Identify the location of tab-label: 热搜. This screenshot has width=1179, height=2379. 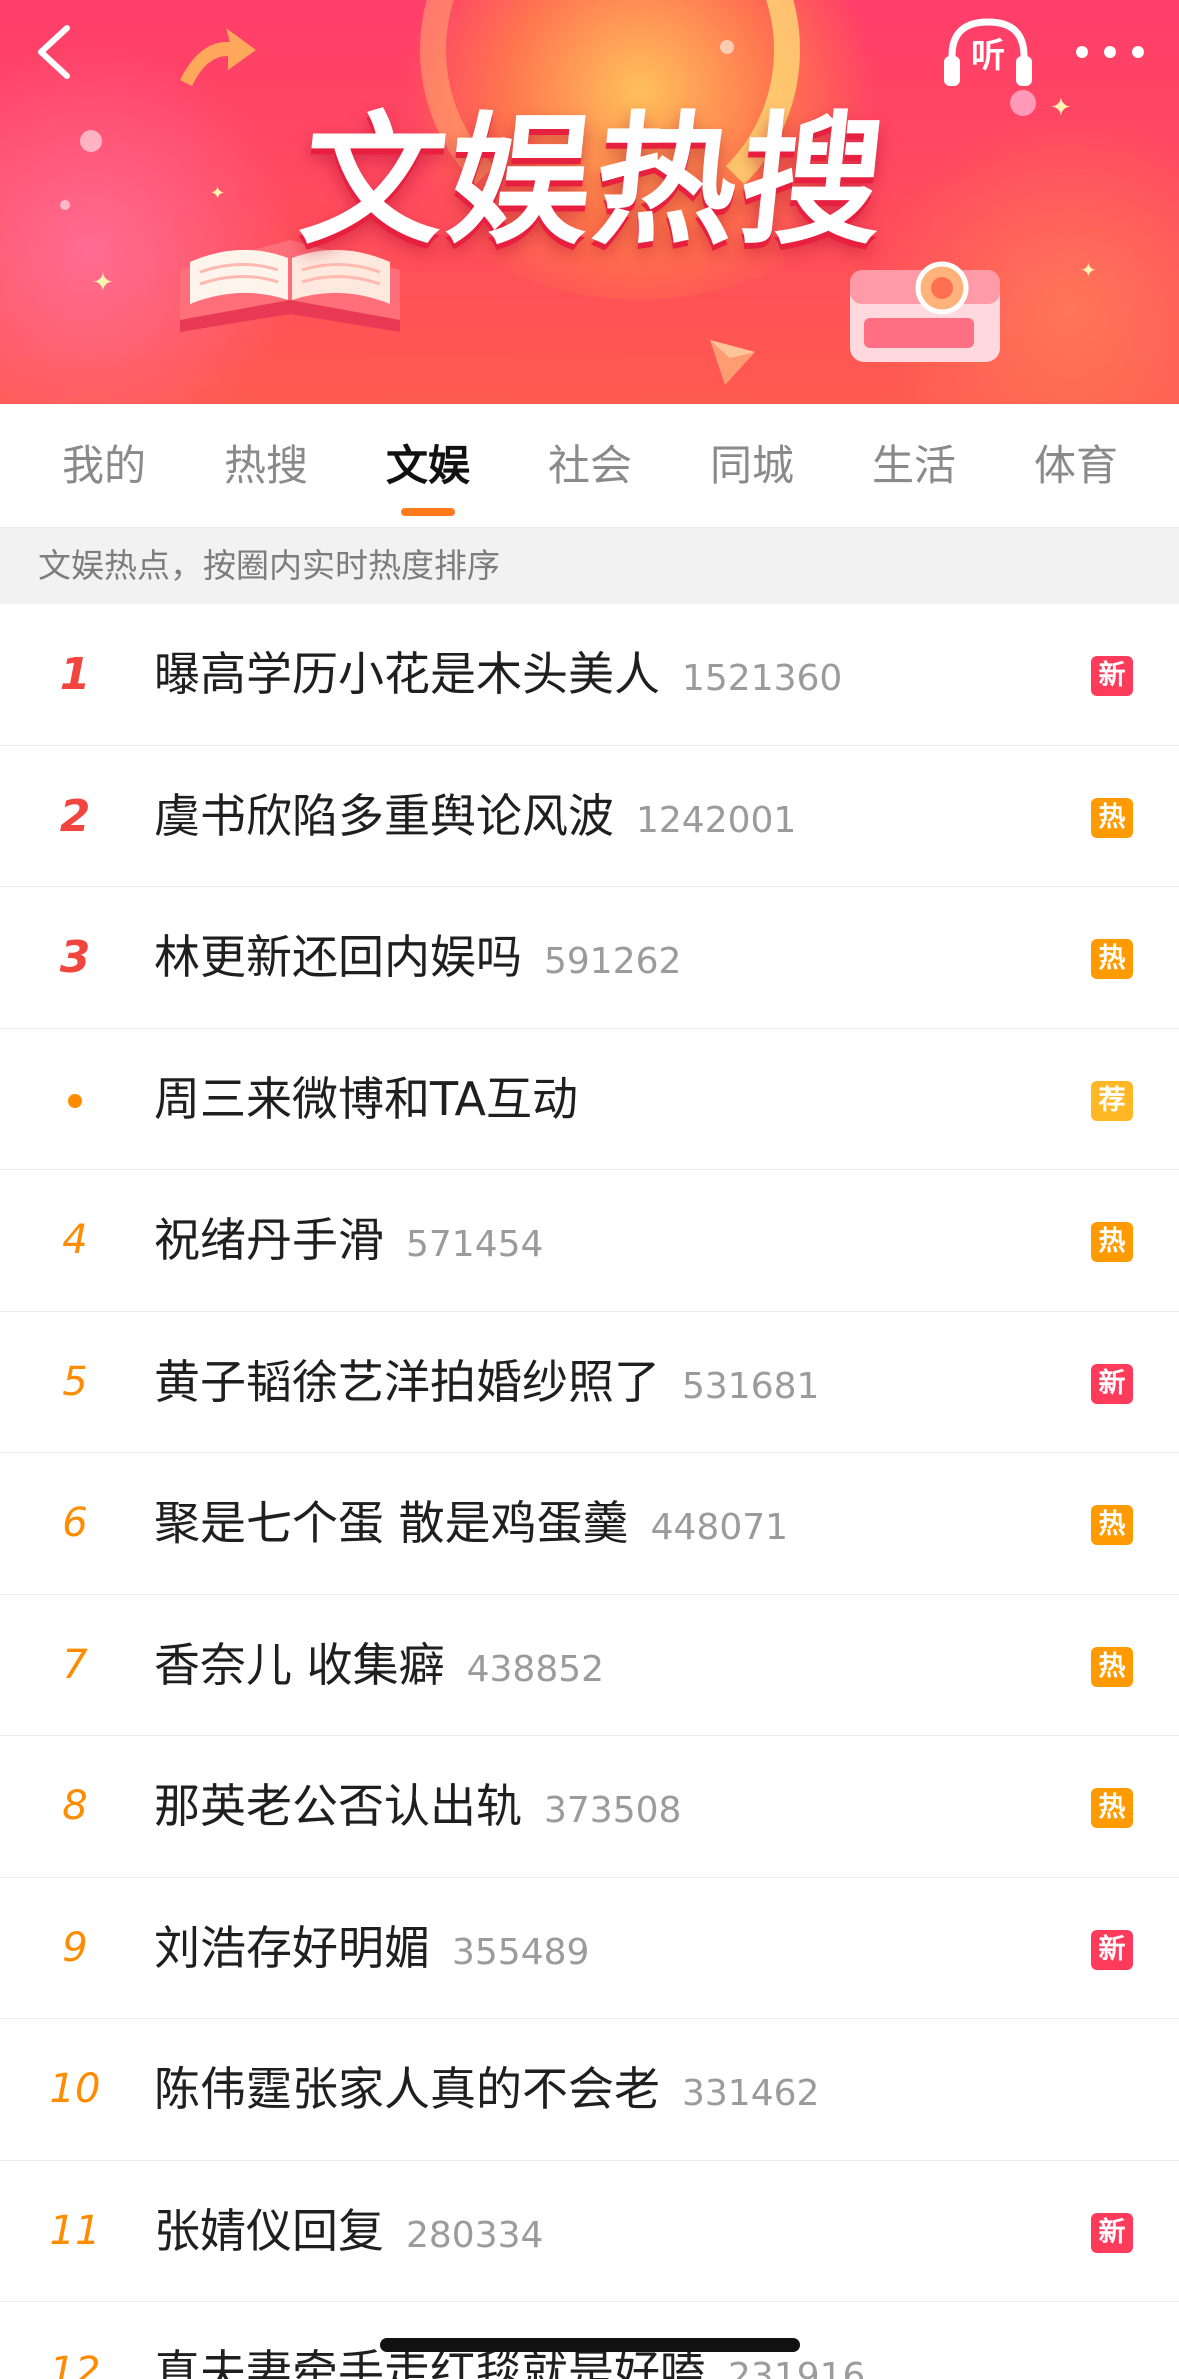
(265, 465).